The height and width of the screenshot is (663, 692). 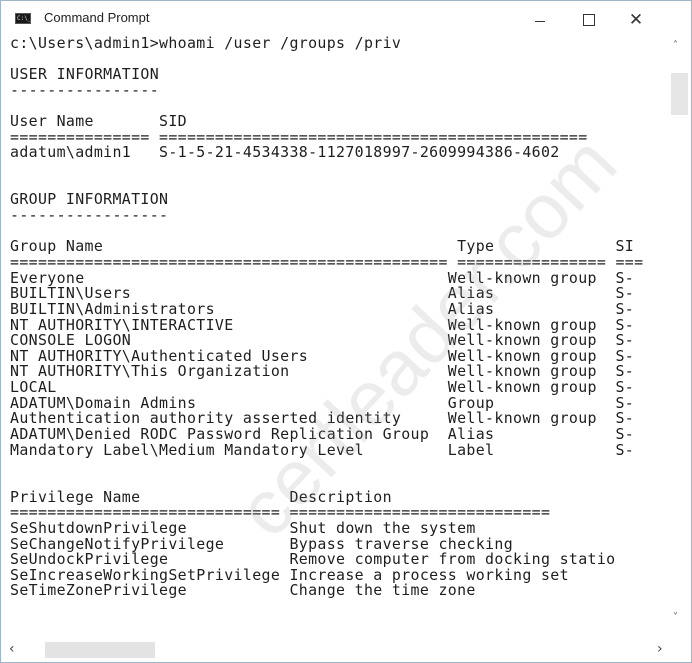 I want to click on cmd-icon: C:\_, so click(x=23, y=18).